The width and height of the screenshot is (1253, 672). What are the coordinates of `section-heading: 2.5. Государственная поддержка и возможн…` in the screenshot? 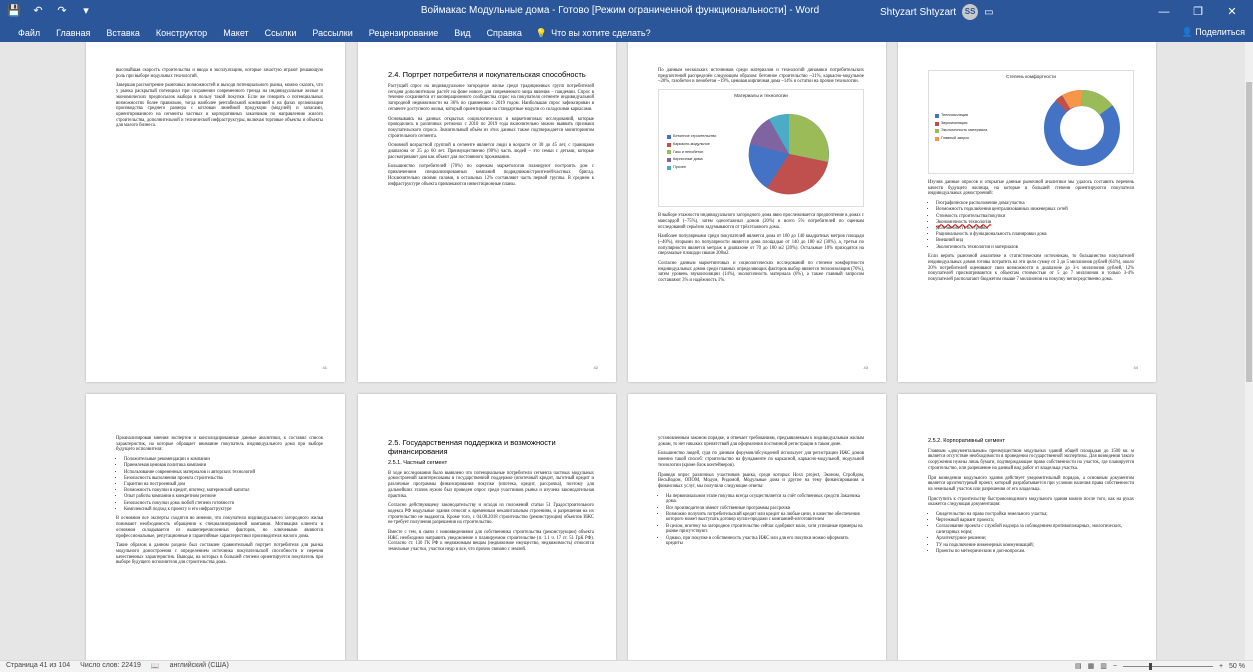 It's located at (472, 447).